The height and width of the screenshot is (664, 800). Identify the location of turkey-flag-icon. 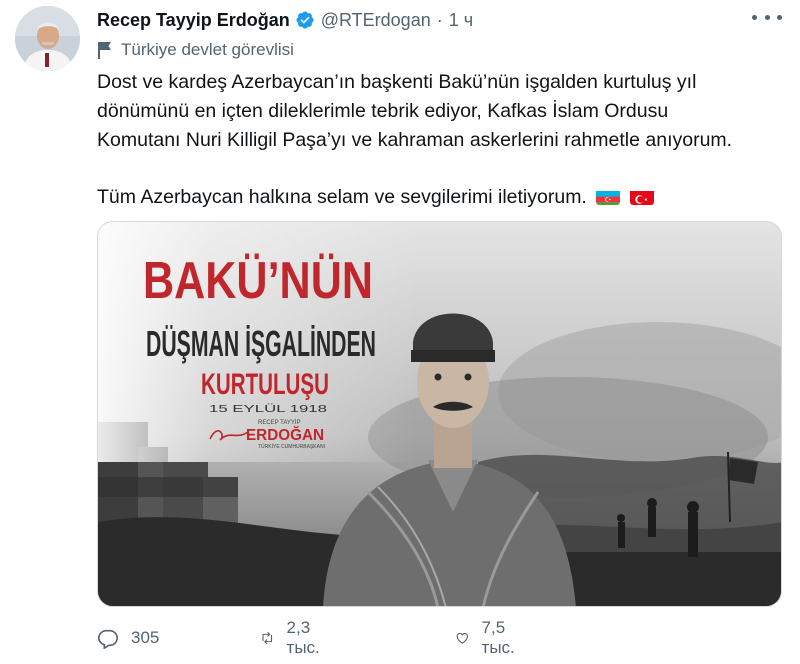
(641, 196).